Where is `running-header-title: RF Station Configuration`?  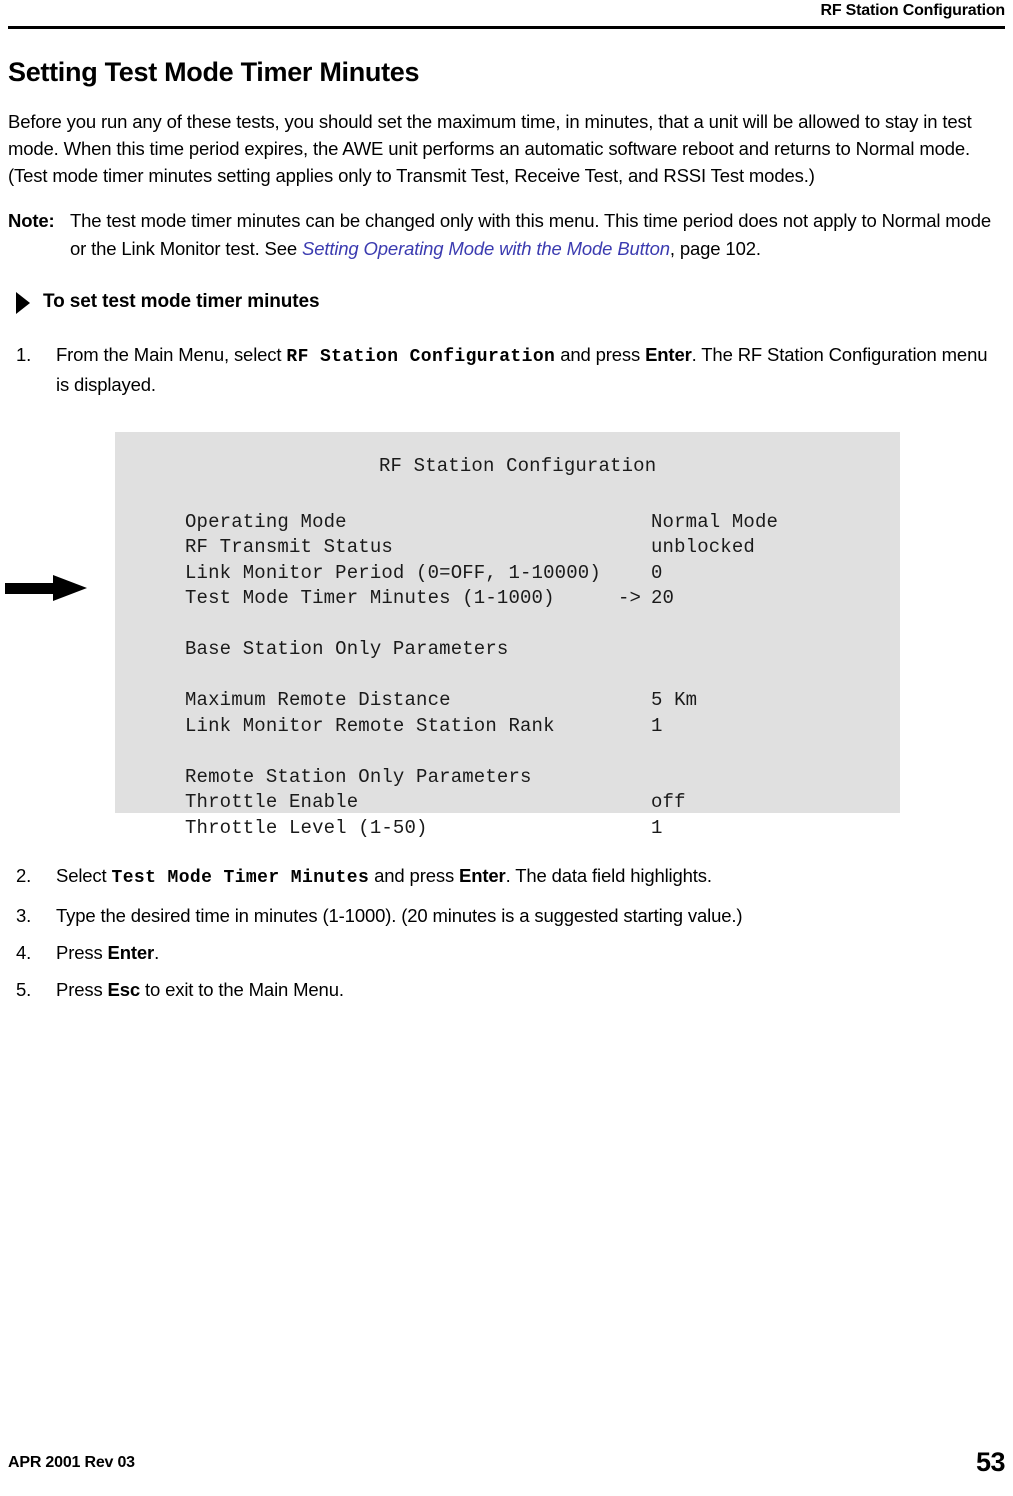 running-header-title: RF Station Configuration is located at coordinates (912, 10).